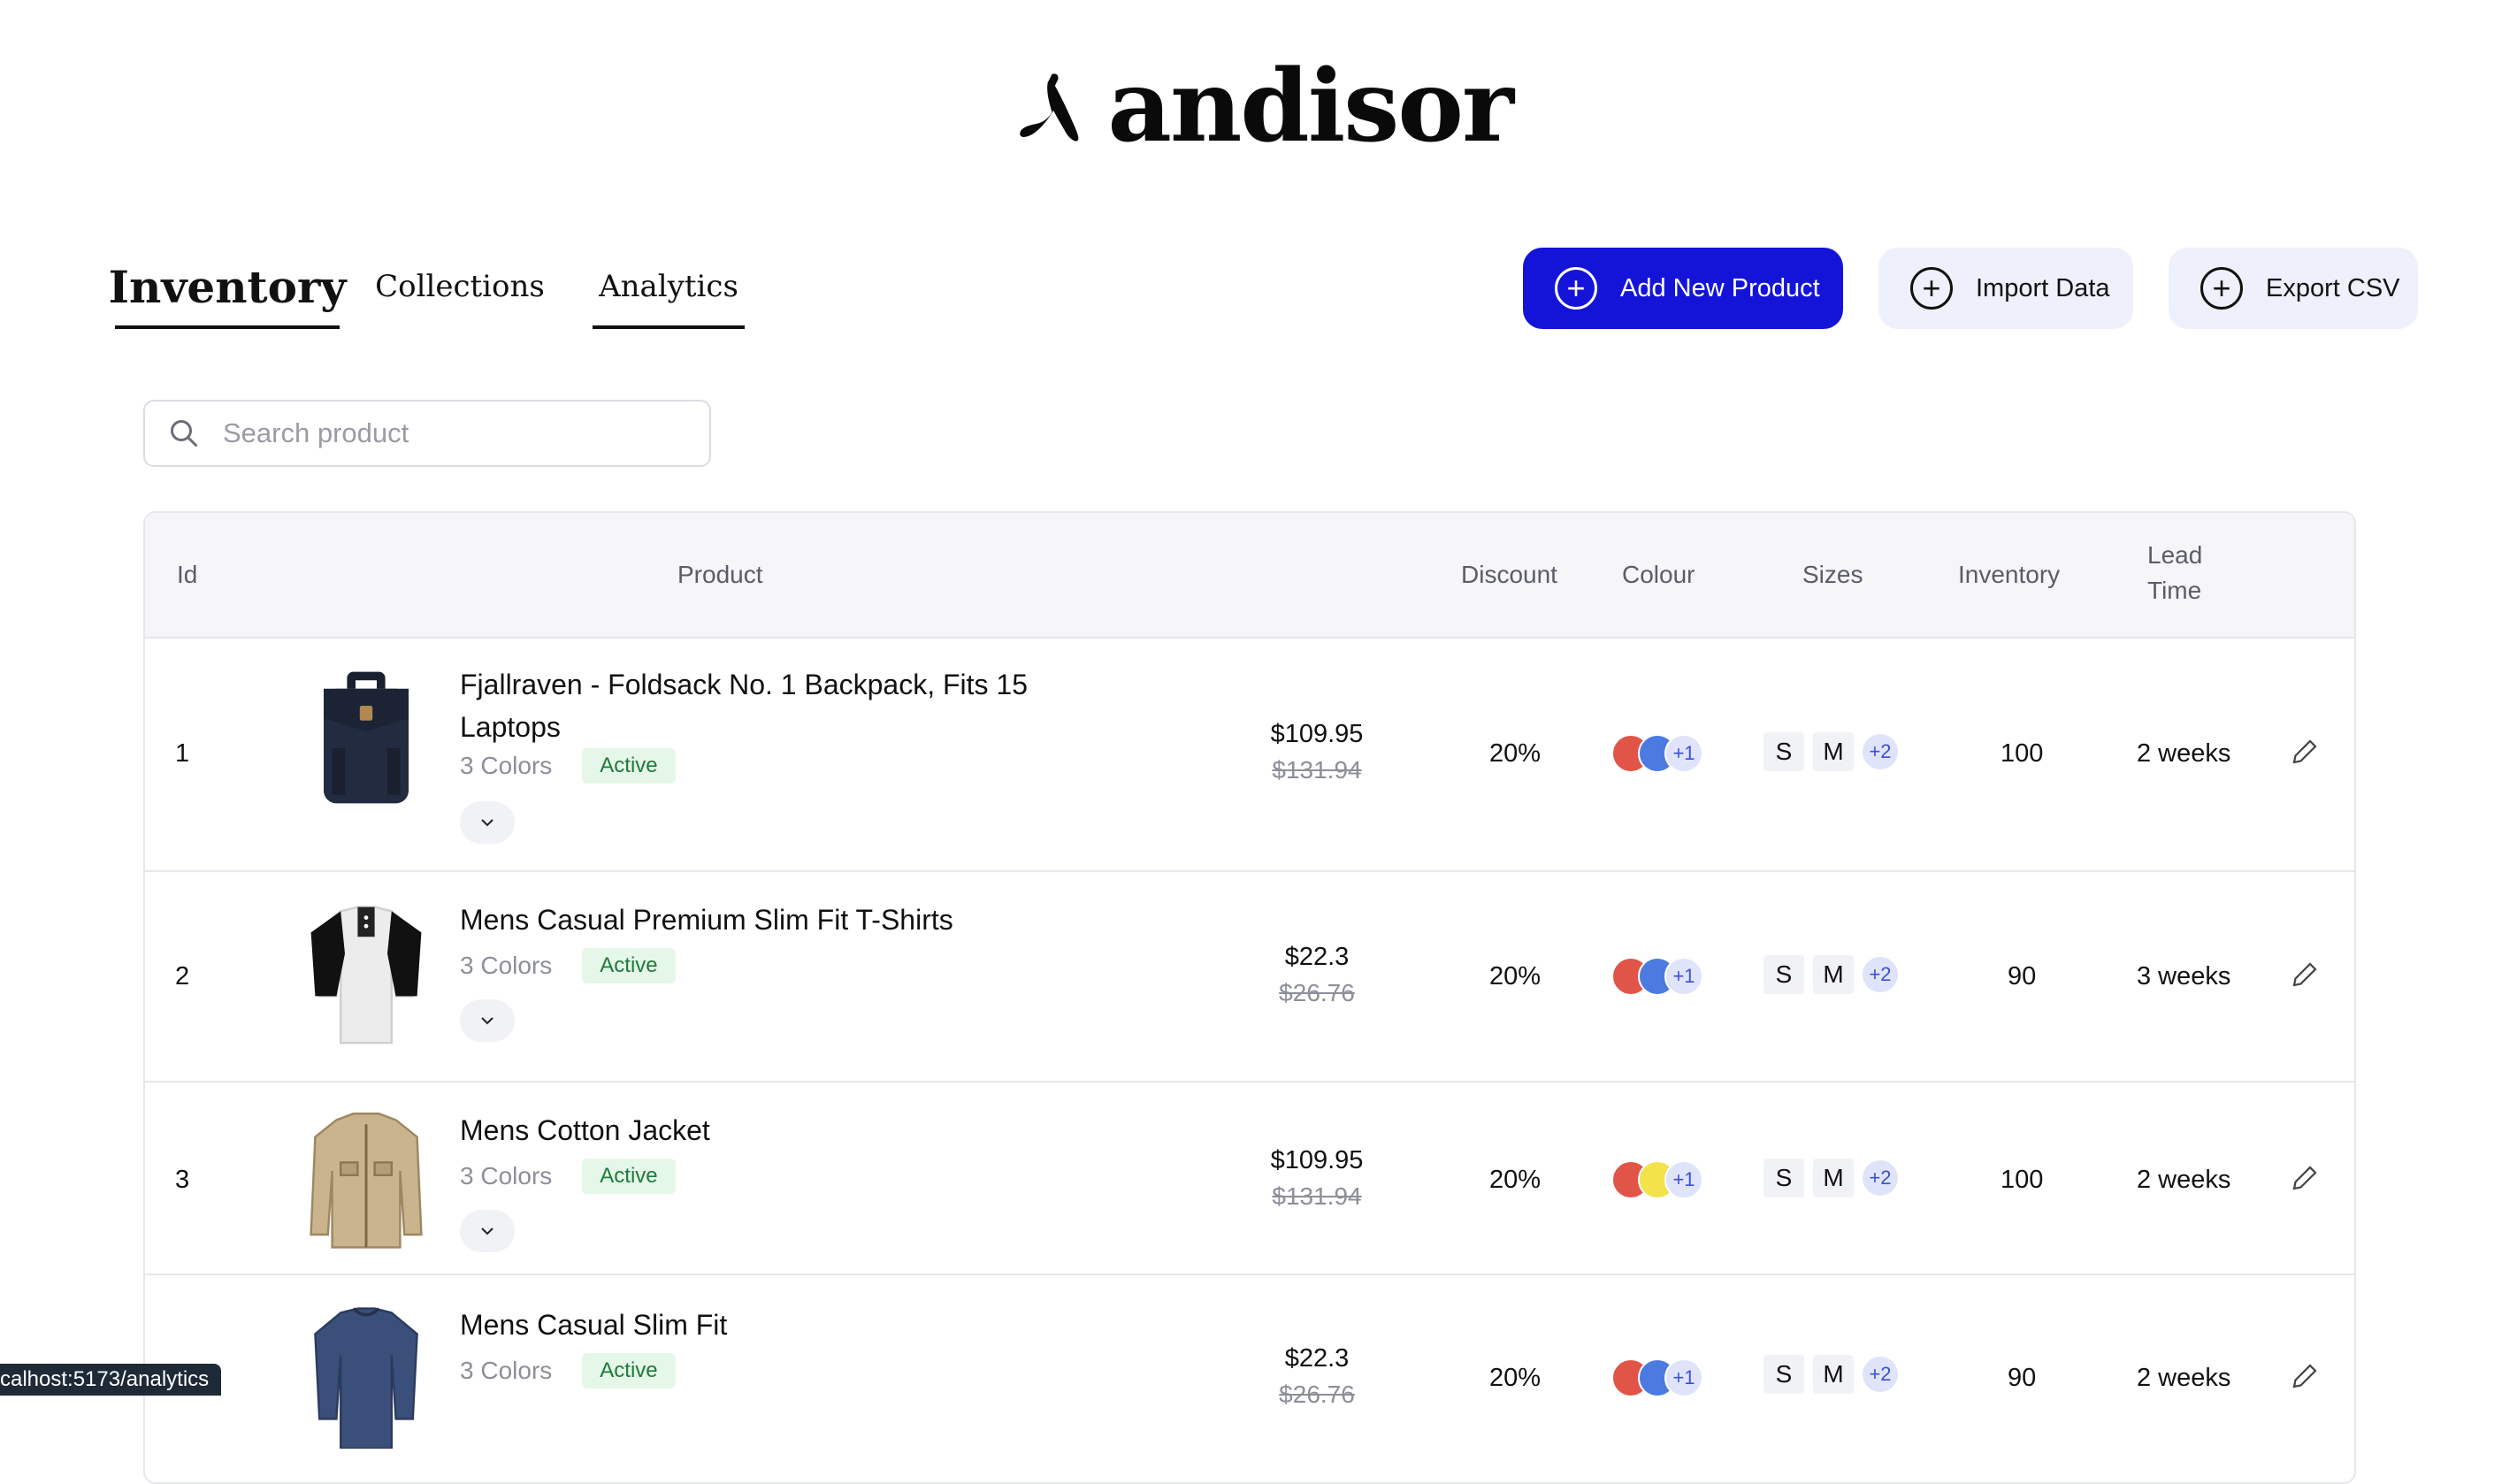 Image resolution: width=2517 pixels, height=1484 pixels. I want to click on add-new-product-button: + Add New Product, so click(1683, 288).